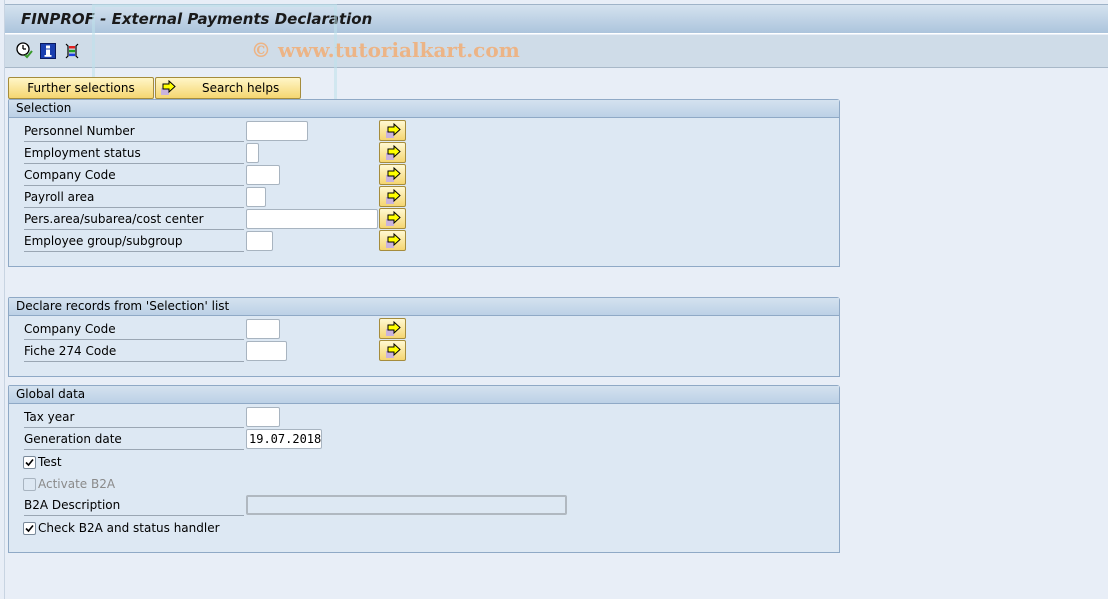 Image resolution: width=1108 pixels, height=599 pixels. I want to click on check-b2a-checkbox-row: Check B2A and status handler, so click(121, 528).